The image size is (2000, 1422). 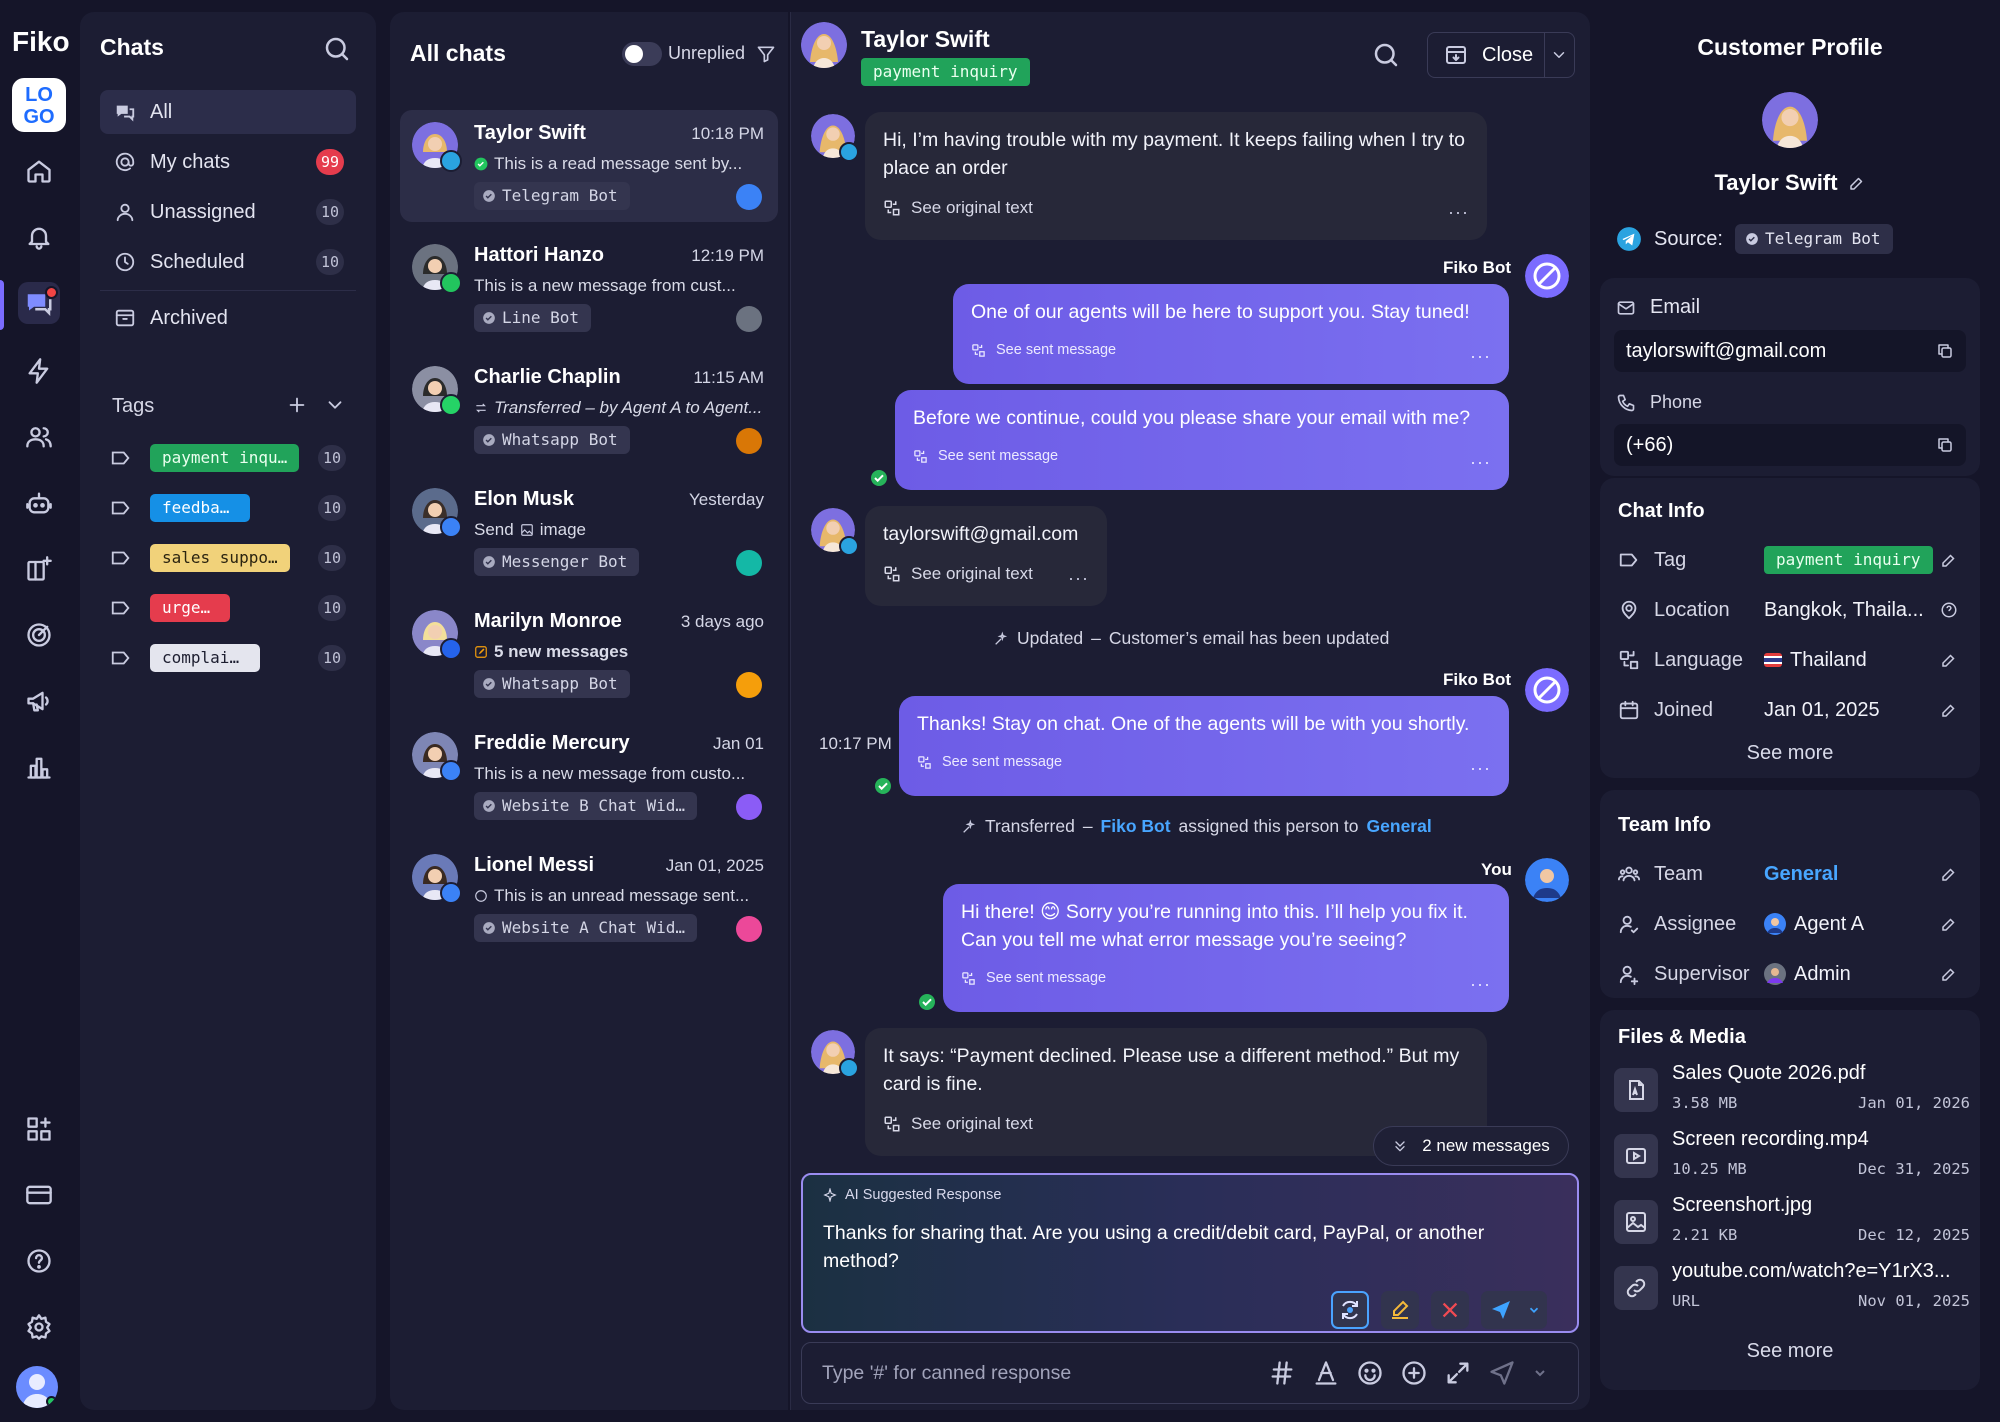 What do you see at coordinates (589, 532) in the screenshot?
I see `chat-list-item: Elon Musk Yesterday Send image Messenger Bot` at bounding box center [589, 532].